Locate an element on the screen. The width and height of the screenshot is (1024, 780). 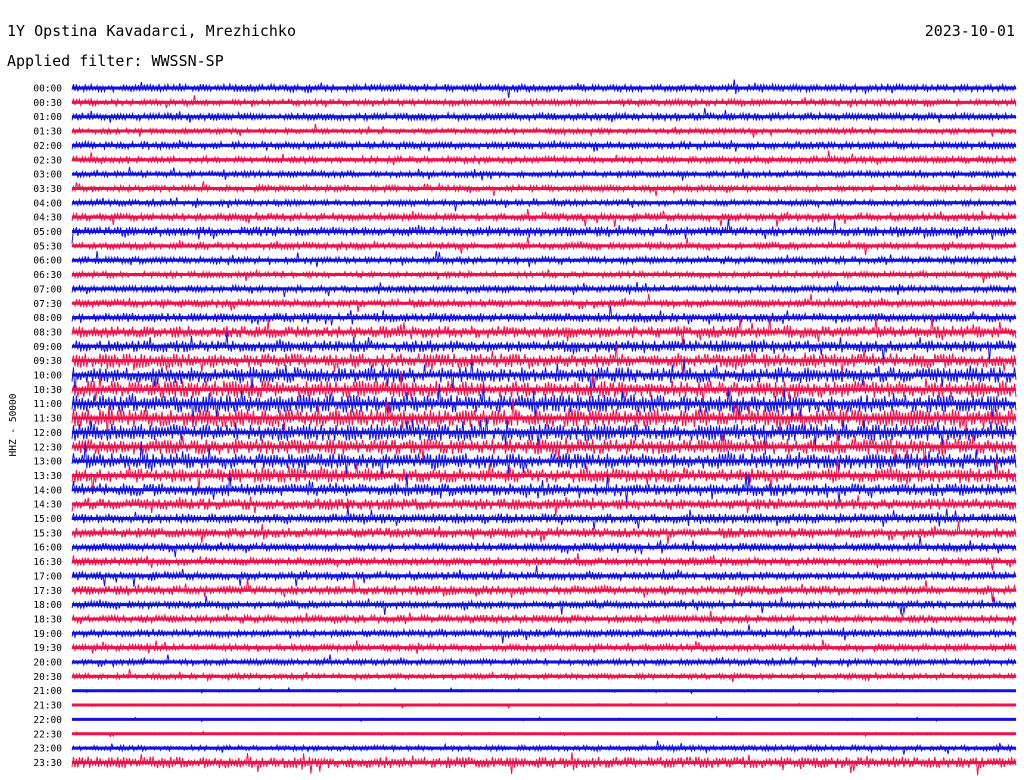
row-tick-label: 21:00 is located at coordinates (47, 691).